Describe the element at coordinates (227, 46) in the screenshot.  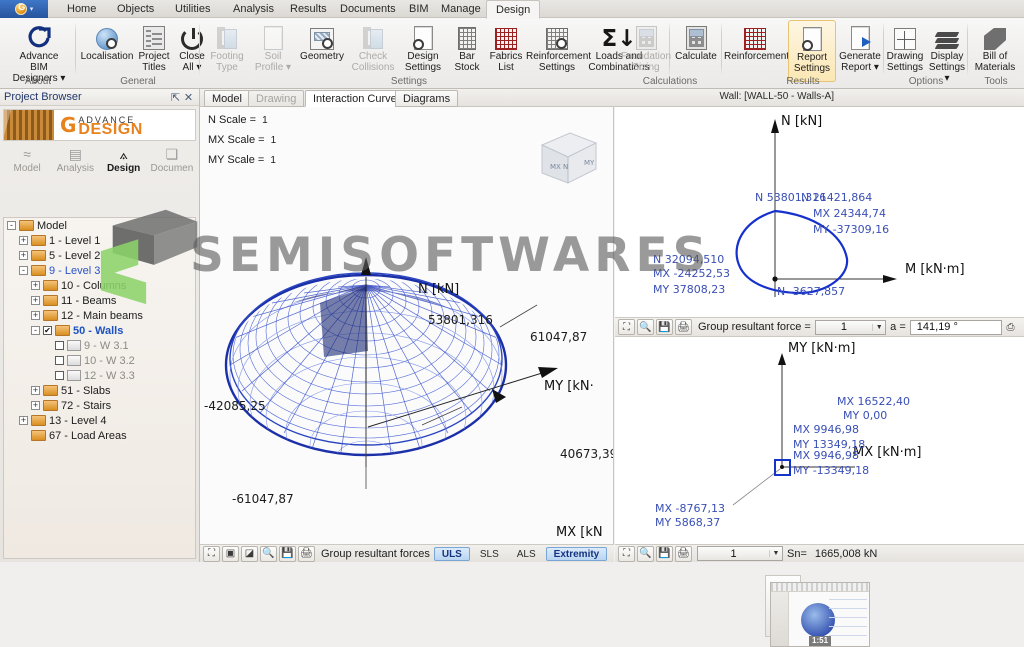
I see `footing-type-button: Footing Type` at that location.